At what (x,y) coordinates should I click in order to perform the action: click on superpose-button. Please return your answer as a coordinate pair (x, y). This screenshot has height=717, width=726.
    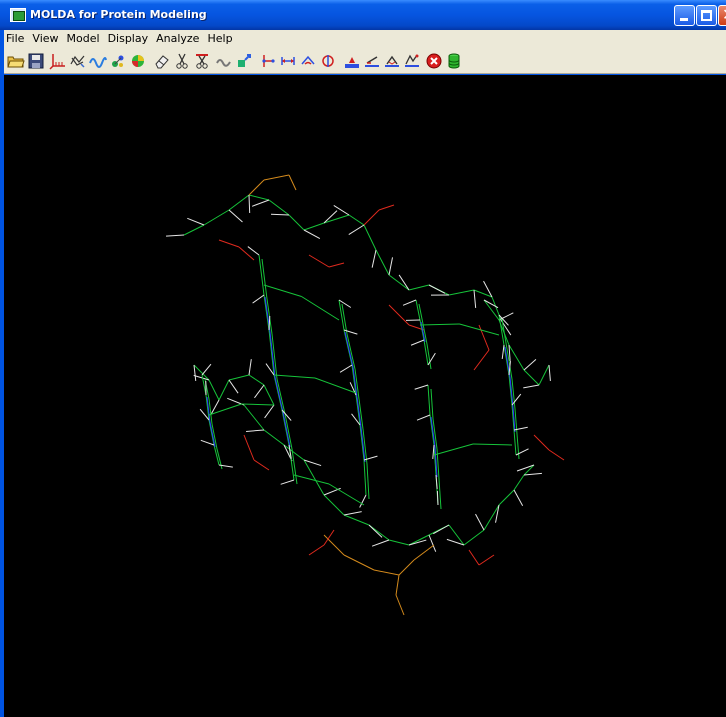
    Looking at the image, I should click on (392, 61).